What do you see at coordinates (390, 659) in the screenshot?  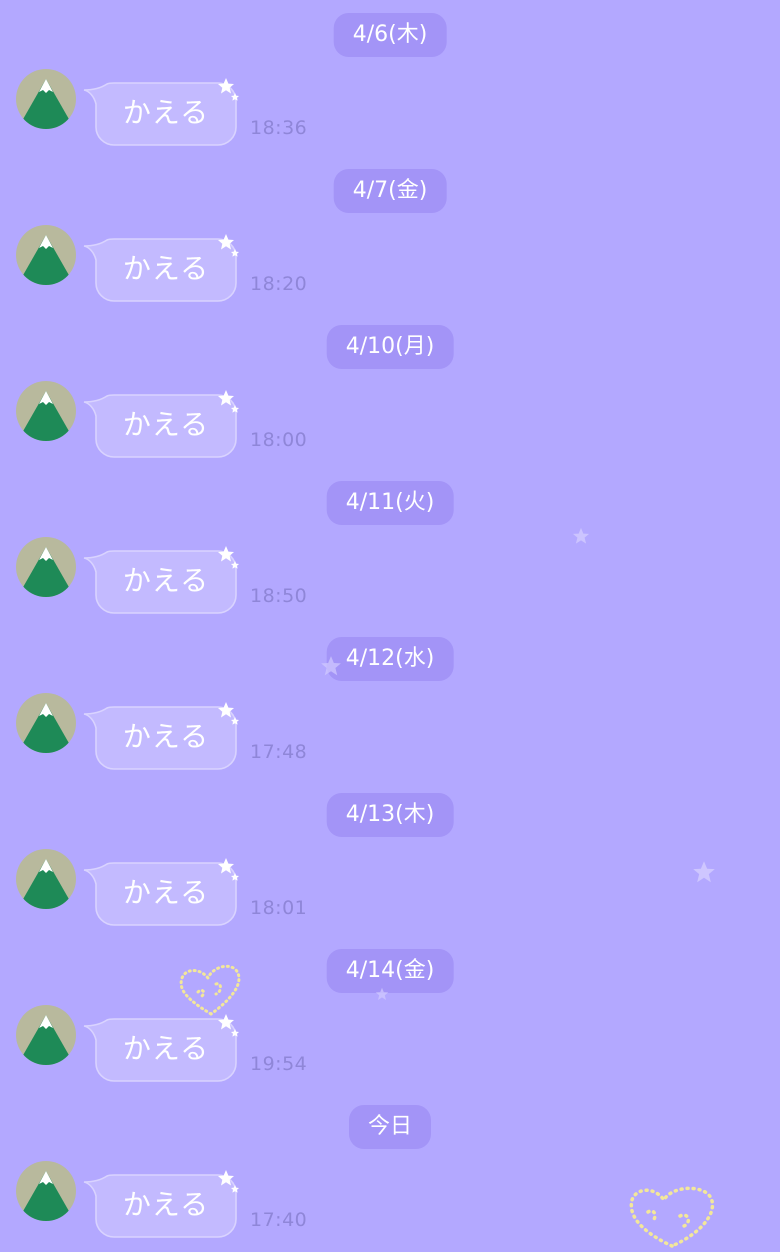 I see `date-separator: 4/12(水)` at bounding box center [390, 659].